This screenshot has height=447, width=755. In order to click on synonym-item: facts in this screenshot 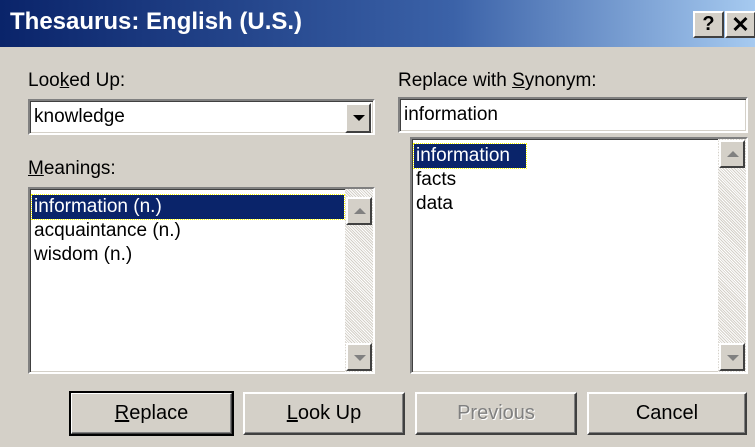, I will do `click(435, 180)`.